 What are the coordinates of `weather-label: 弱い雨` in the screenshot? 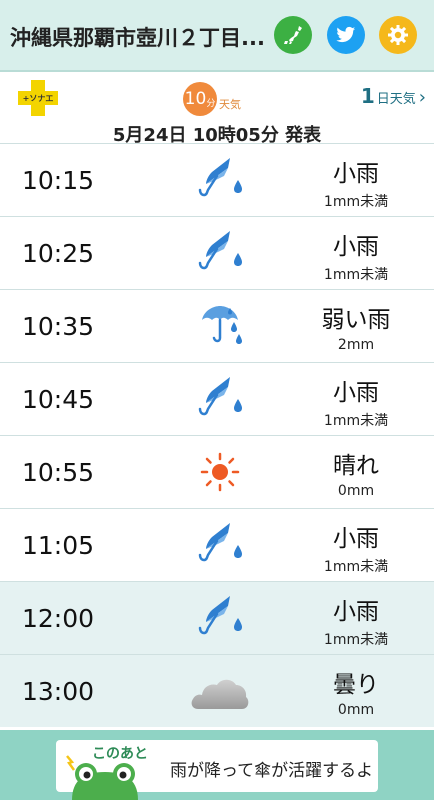 It's located at (356, 320).